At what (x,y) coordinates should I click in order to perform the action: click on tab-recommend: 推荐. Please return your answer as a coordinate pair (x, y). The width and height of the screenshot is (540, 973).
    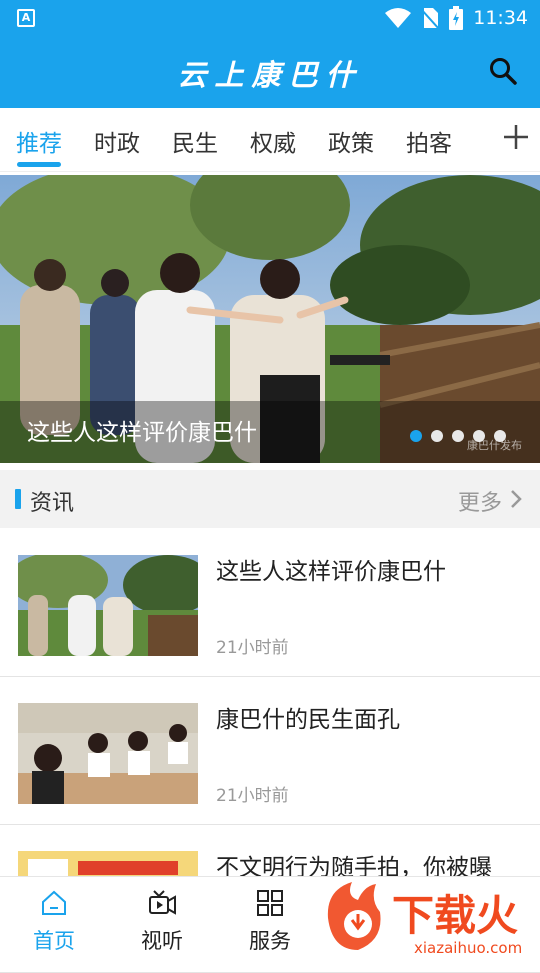
    Looking at the image, I should click on (39, 141).